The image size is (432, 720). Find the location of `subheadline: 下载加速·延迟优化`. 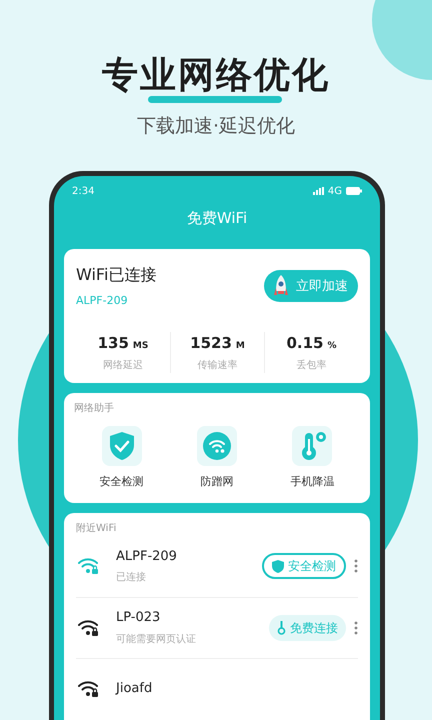

subheadline: 下载加速·延迟优化 is located at coordinates (216, 126).